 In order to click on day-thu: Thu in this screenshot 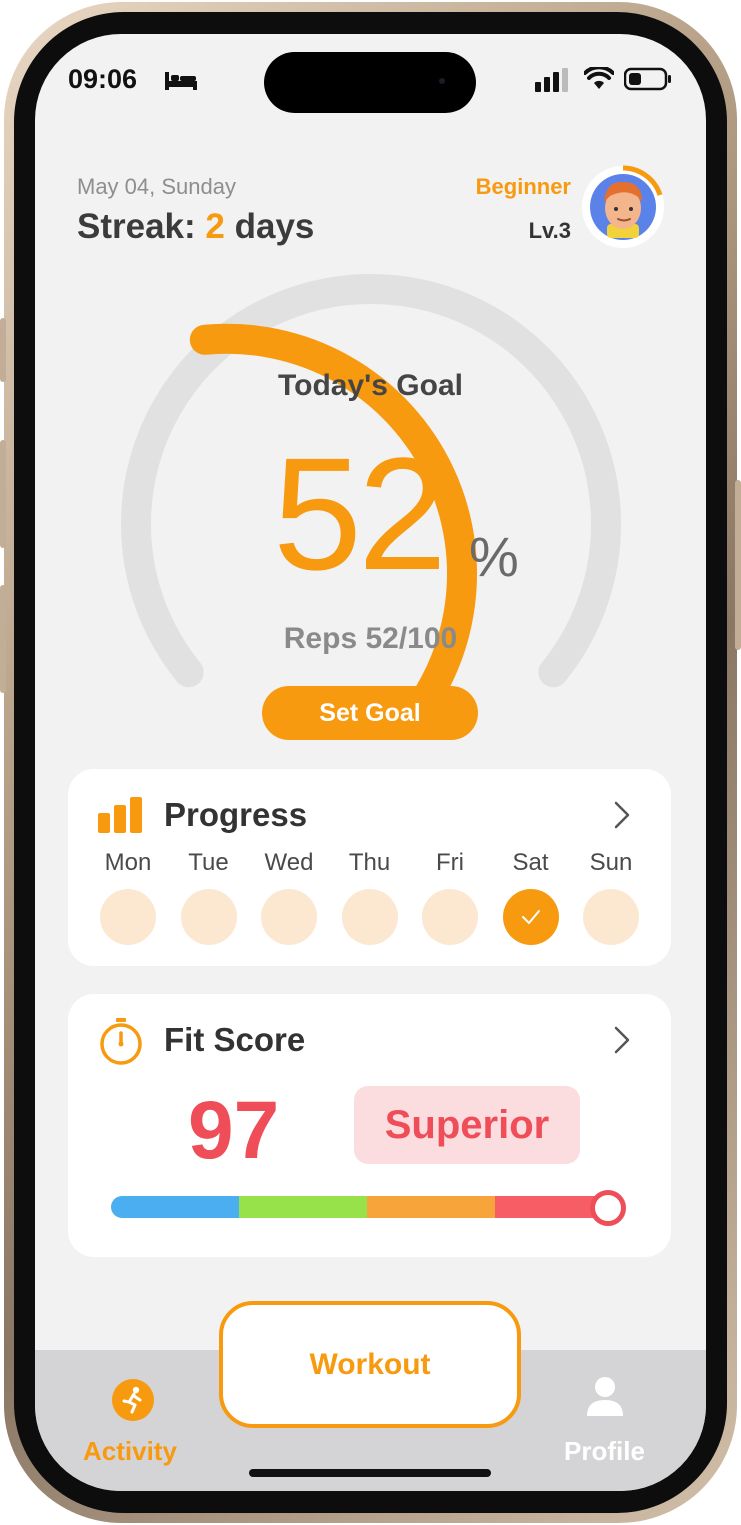, I will do `click(370, 897)`.